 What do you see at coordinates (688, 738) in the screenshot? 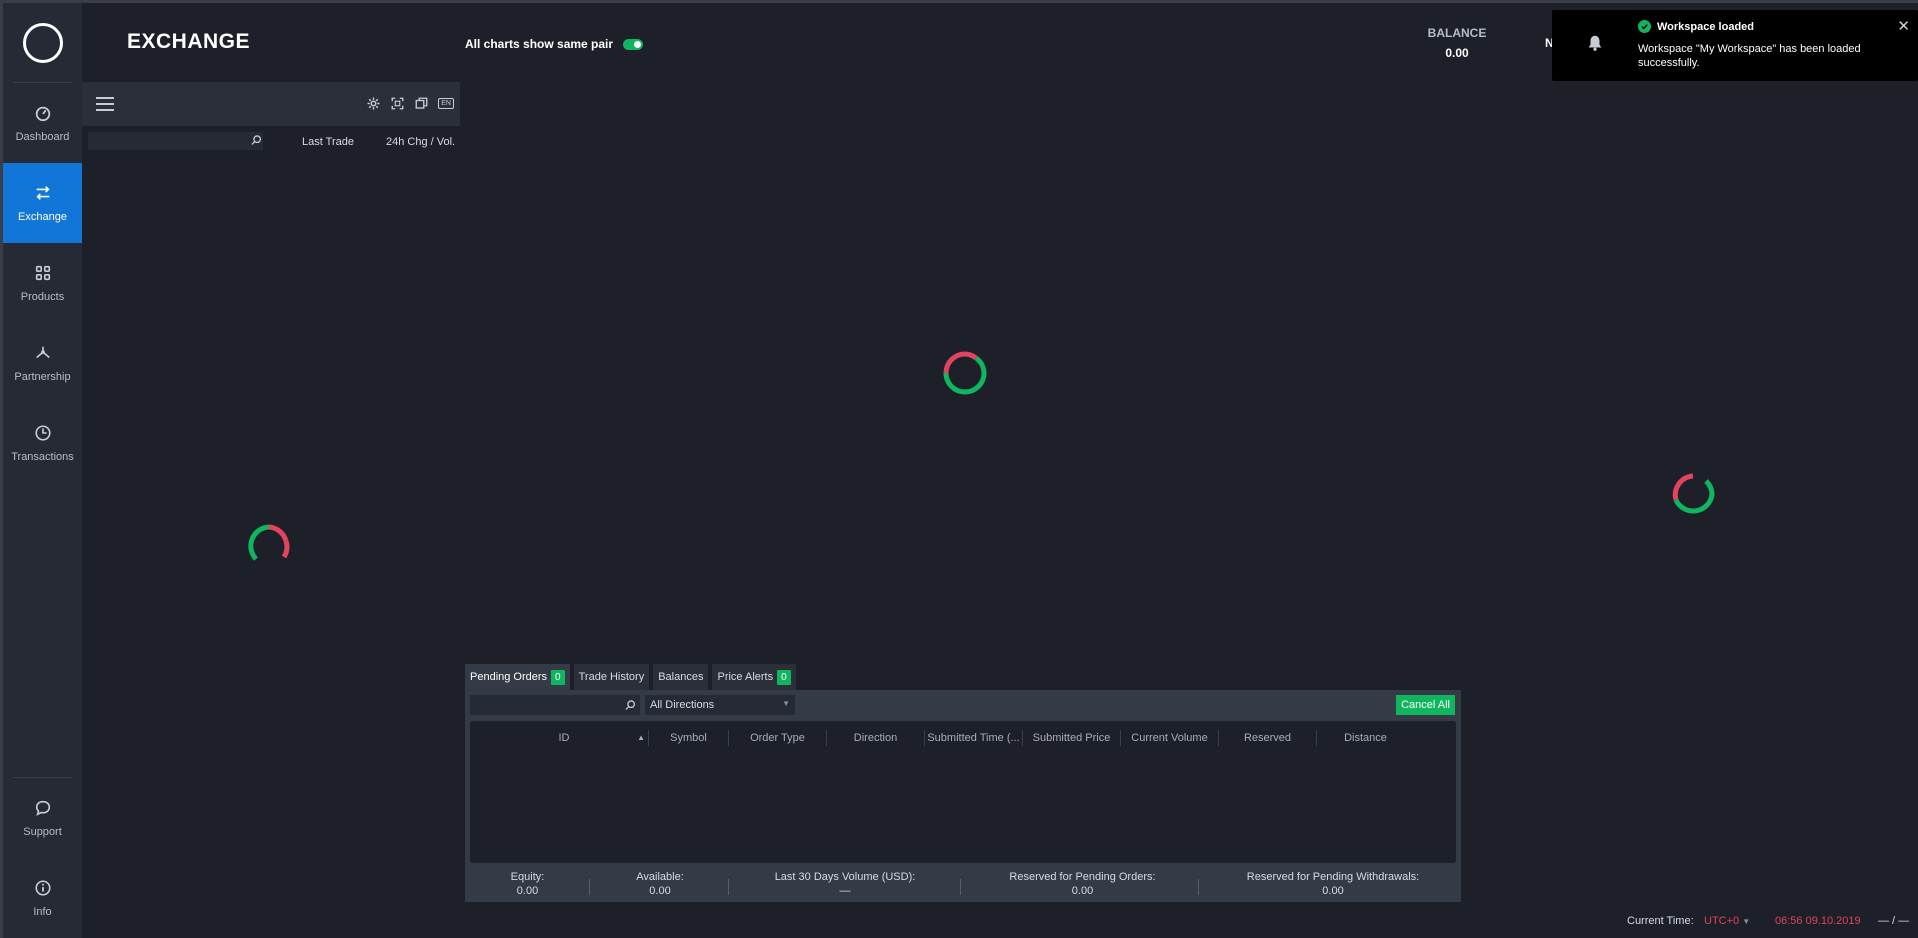
I see `column-symbol: Symbol` at bounding box center [688, 738].